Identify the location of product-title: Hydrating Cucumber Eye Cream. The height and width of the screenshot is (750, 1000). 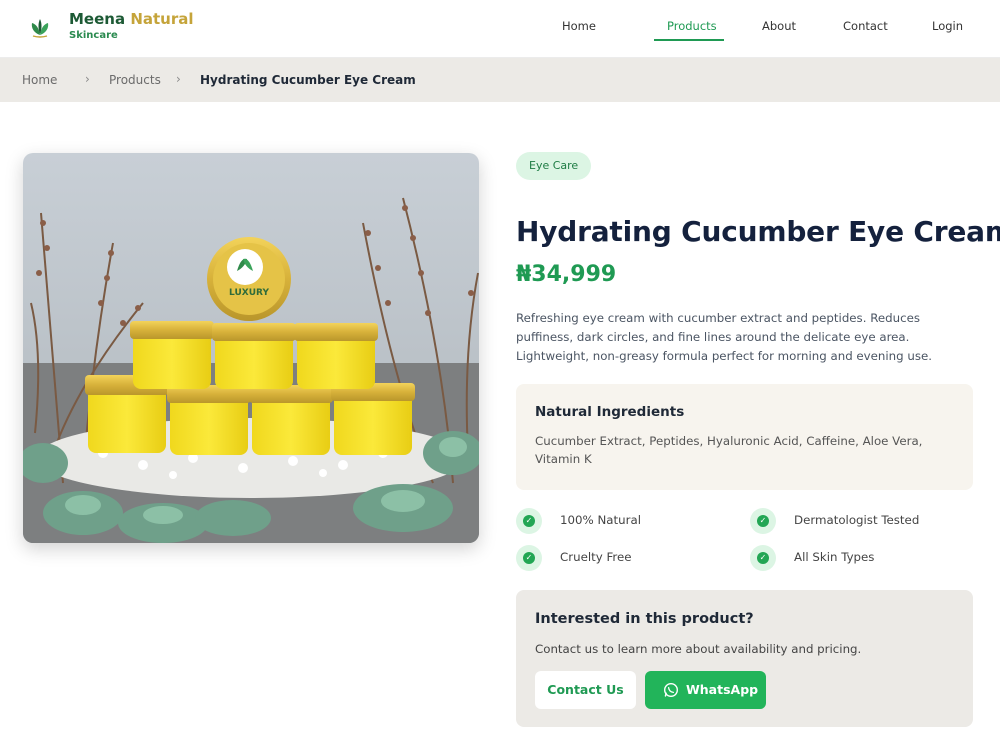
(758, 231).